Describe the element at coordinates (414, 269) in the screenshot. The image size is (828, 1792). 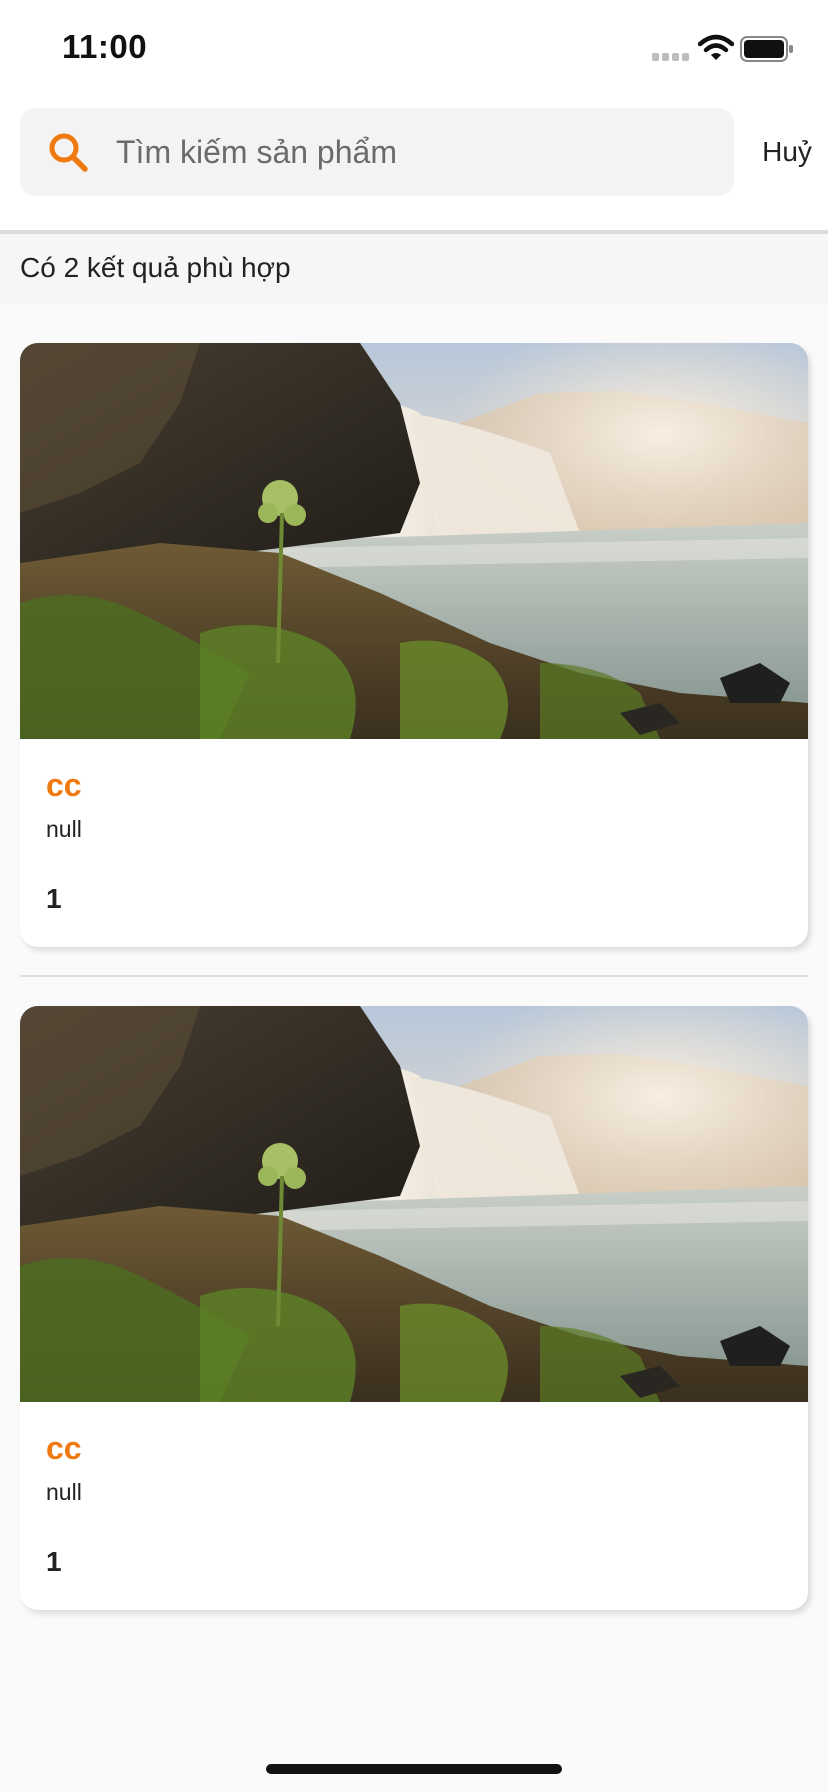
I see `result-summary-bar: Có 2 kết quả phù hợp` at that location.